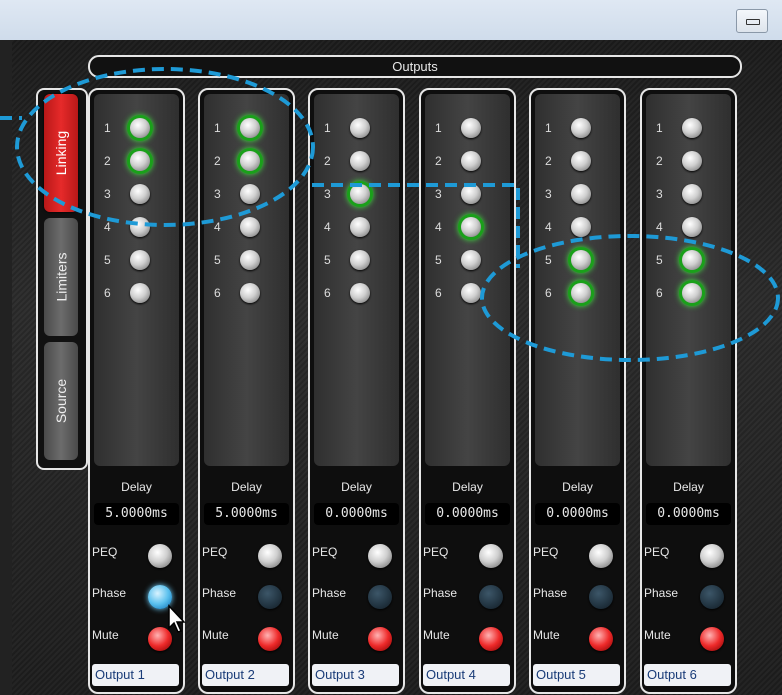  What do you see at coordinates (245, 675) in the screenshot?
I see `output-name-field: Output 2` at bounding box center [245, 675].